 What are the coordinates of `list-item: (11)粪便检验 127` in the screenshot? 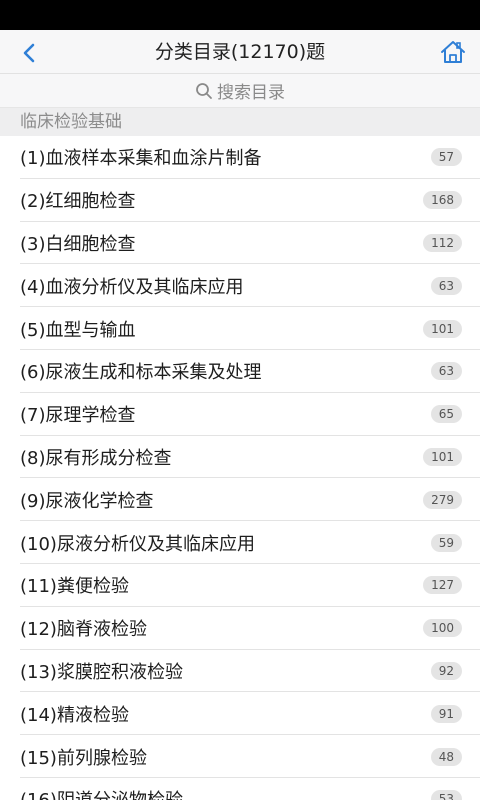 It's located at (240, 585).